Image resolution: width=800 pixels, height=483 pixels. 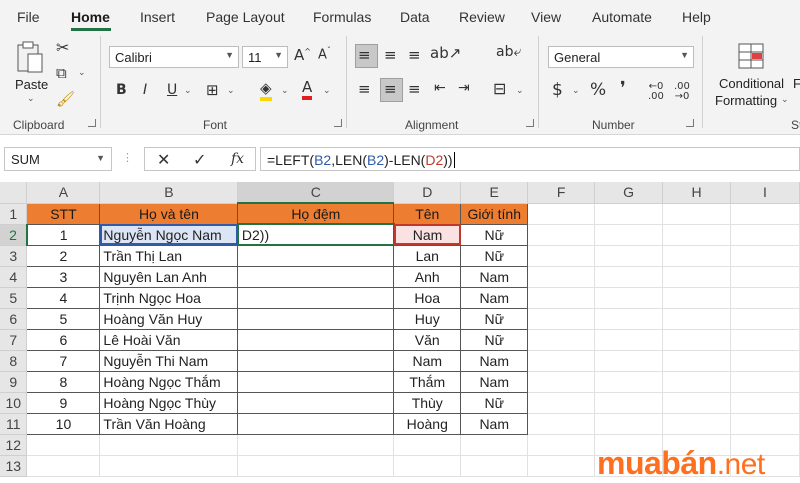 What do you see at coordinates (157, 17) in the screenshot?
I see `menu-insert: Insert` at bounding box center [157, 17].